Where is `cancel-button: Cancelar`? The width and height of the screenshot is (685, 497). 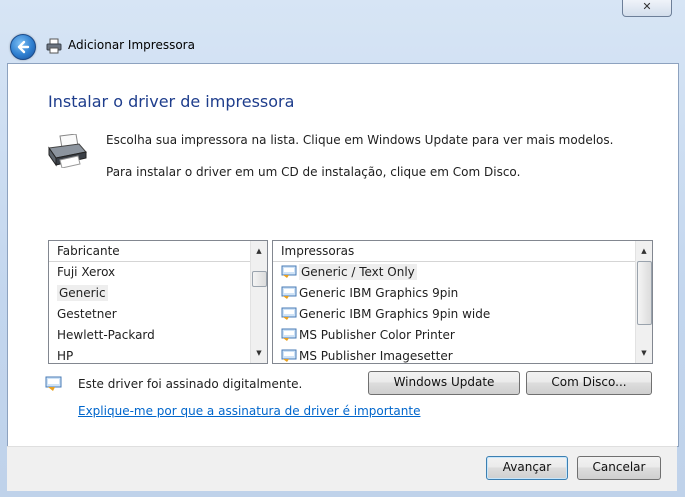 cancel-button: Cancelar is located at coordinates (619, 468).